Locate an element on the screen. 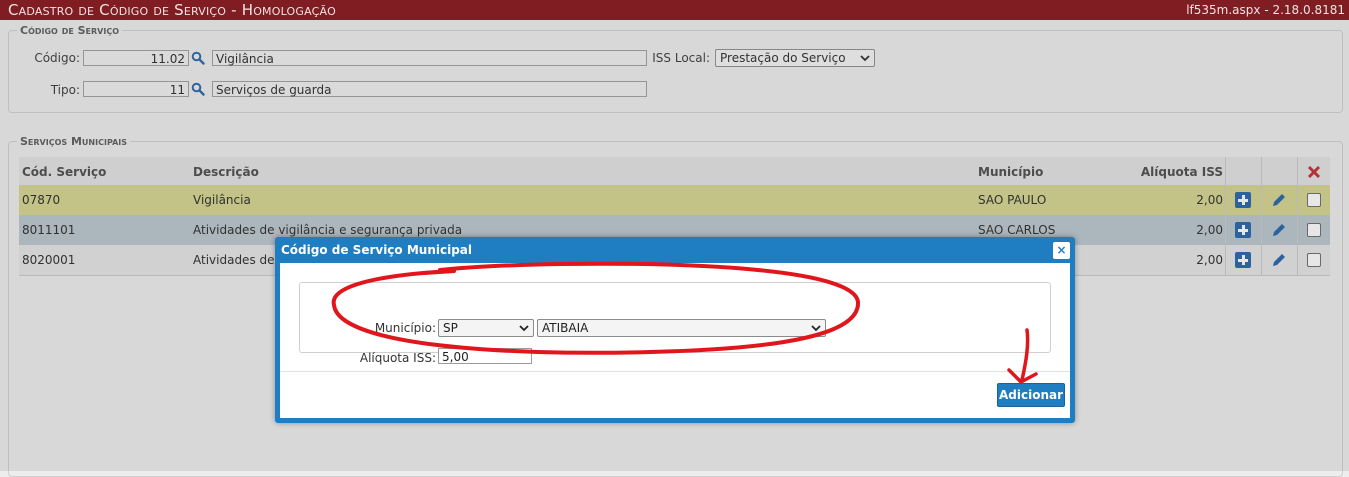 This screenshot has height=477, width=1349. page-version: lf535m.aspx - 2.18.0.8181 is located at coordinates (1265, 10).